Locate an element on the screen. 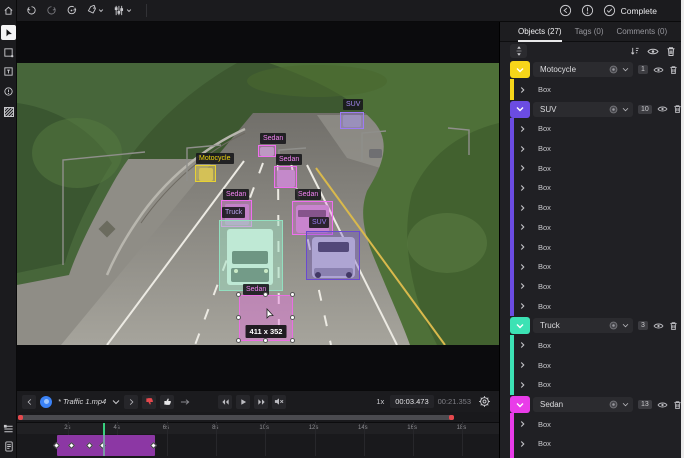 The image size is (684, 458). undo-icon is located at coordinates (31, 10).